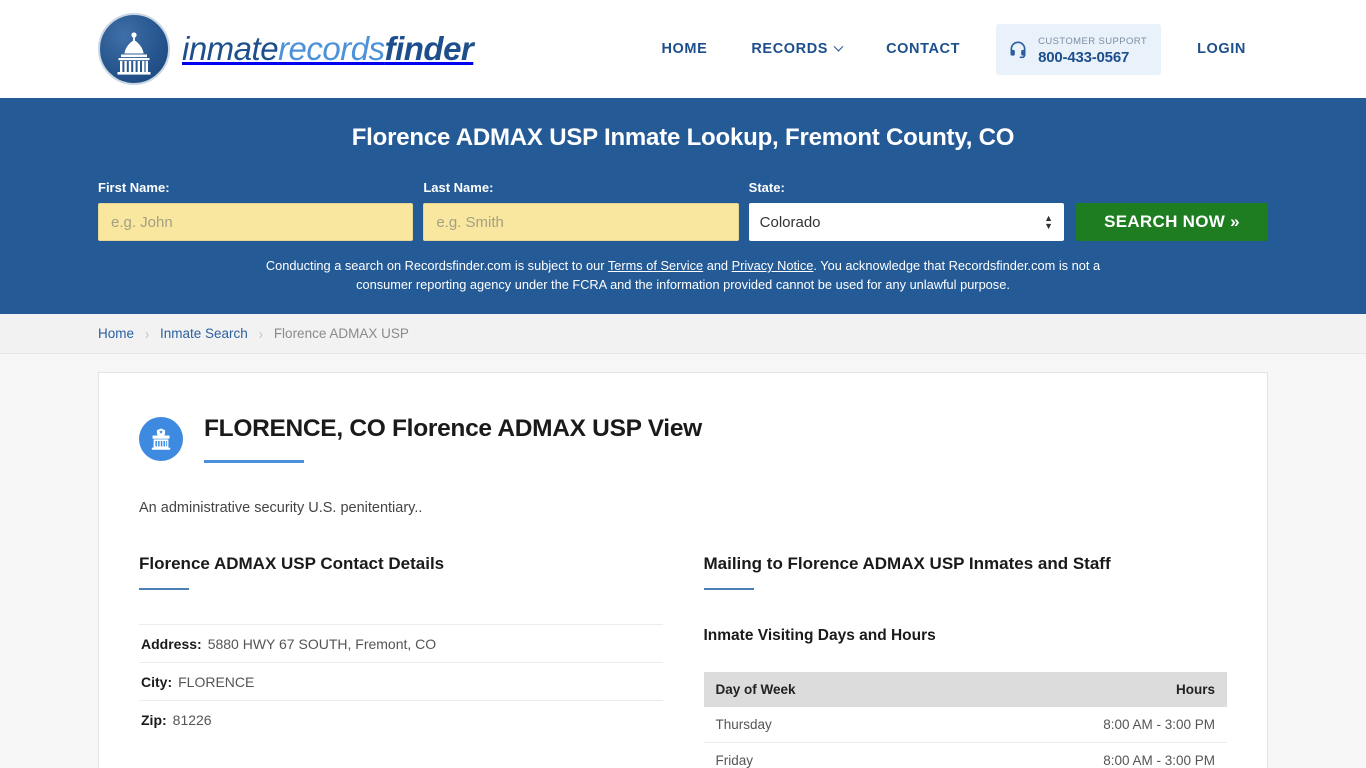 The image size is (1366, 768). I want to click on detail-row-city: City: FLORENCE, so click(401, 681).